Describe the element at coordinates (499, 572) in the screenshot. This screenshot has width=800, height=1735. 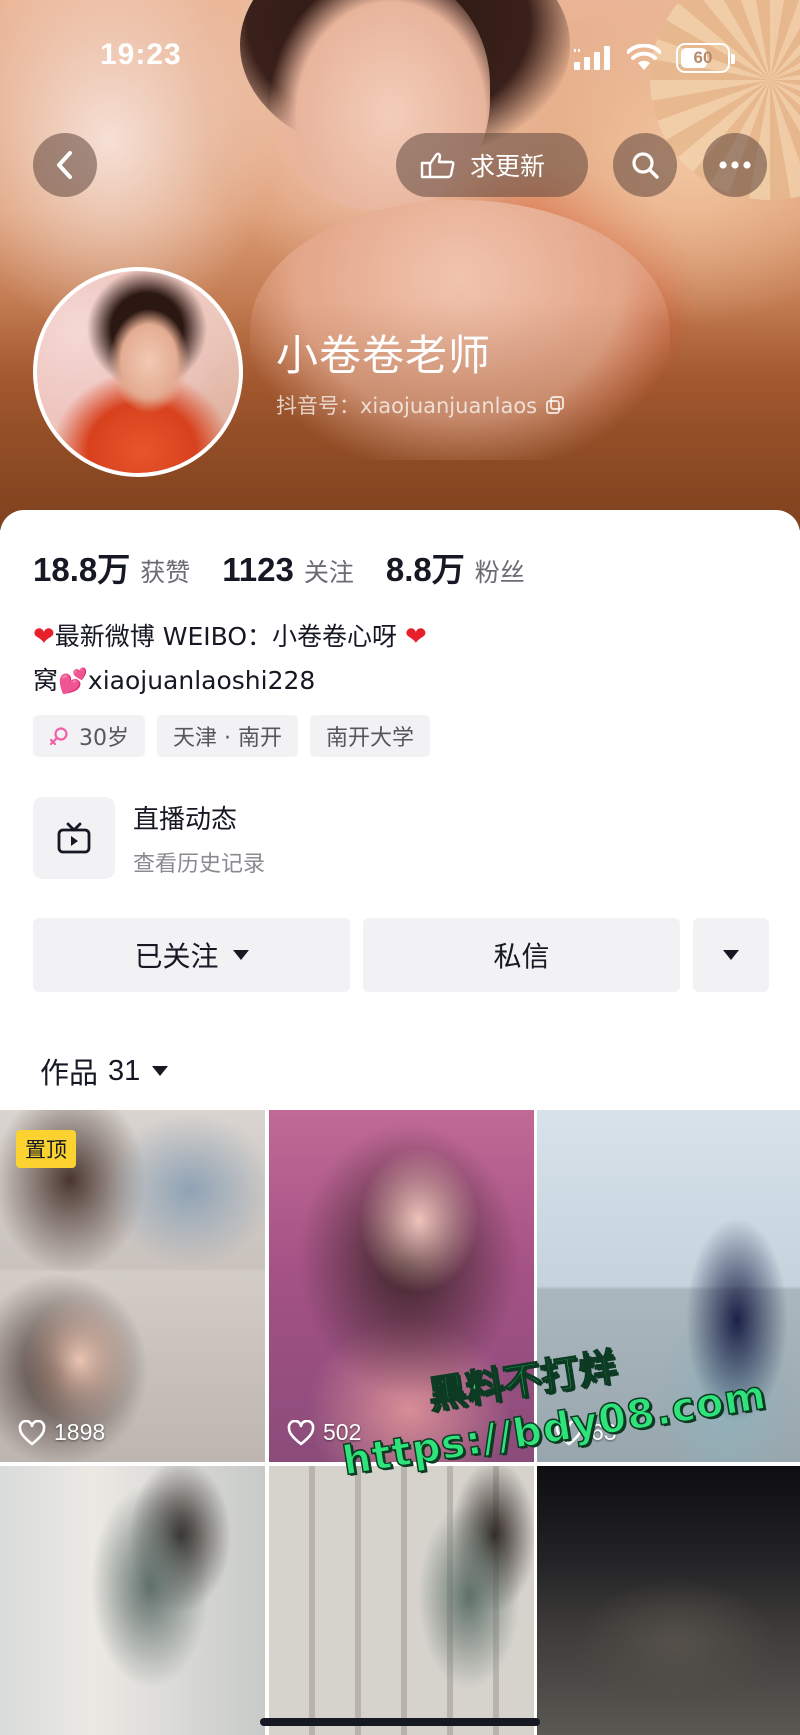
I see `stat-followers-label: 粉丝` at that location.